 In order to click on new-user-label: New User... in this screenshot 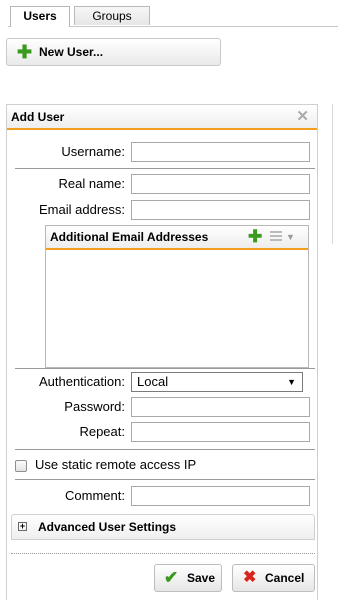, I will do `click(71, 52)`.